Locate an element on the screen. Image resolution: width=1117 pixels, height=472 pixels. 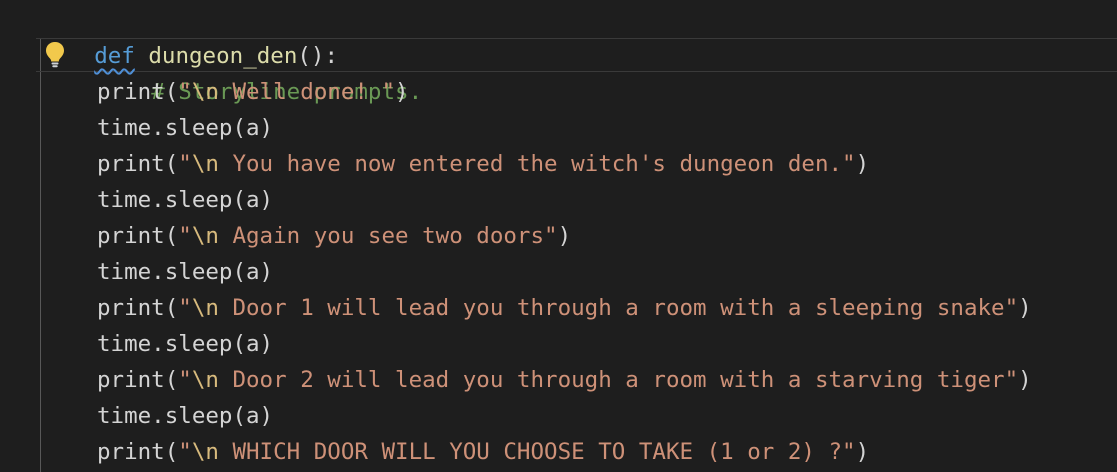
code-line: print("\n Well done! ") is located at coordinates (253, 92).